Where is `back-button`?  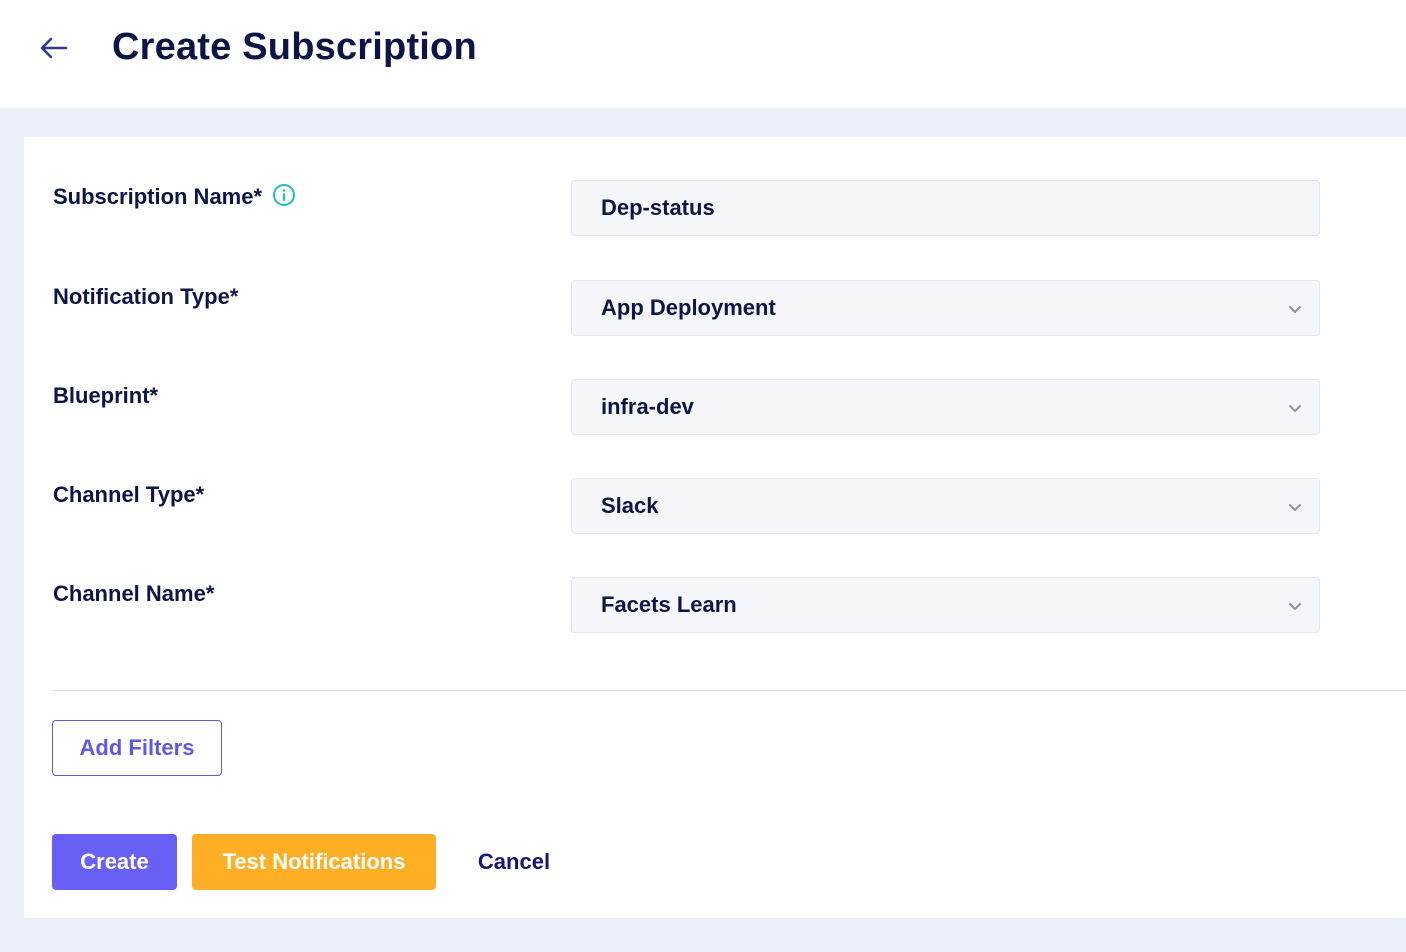
back-button is located at coordinates (53, 48).